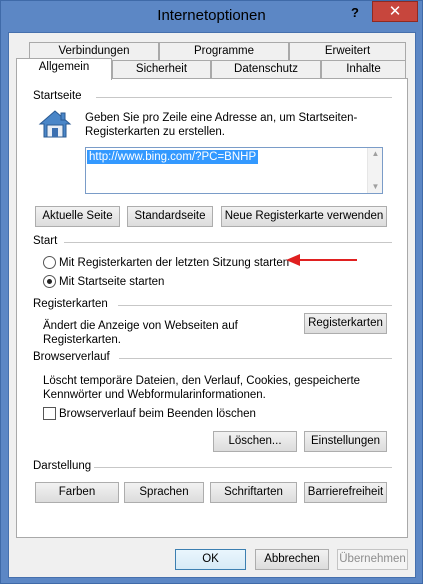  What do you see at coordinates (49, 413) in the screenshot?
I see `delete-history-on-exit-checkbox` at bounding box center [49, 413].